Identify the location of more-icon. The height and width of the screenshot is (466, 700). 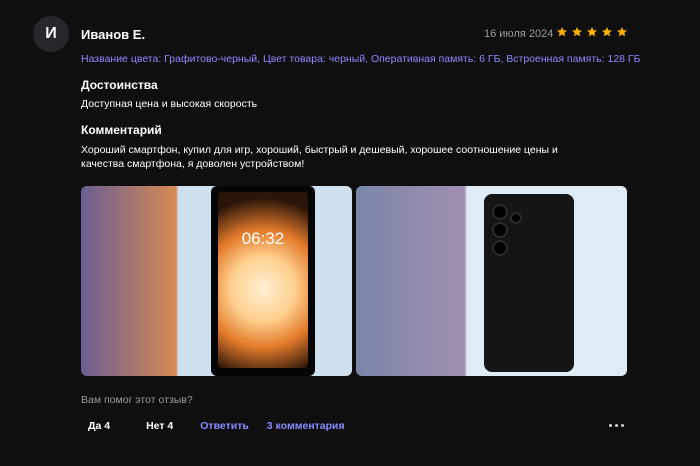
(616, 425).